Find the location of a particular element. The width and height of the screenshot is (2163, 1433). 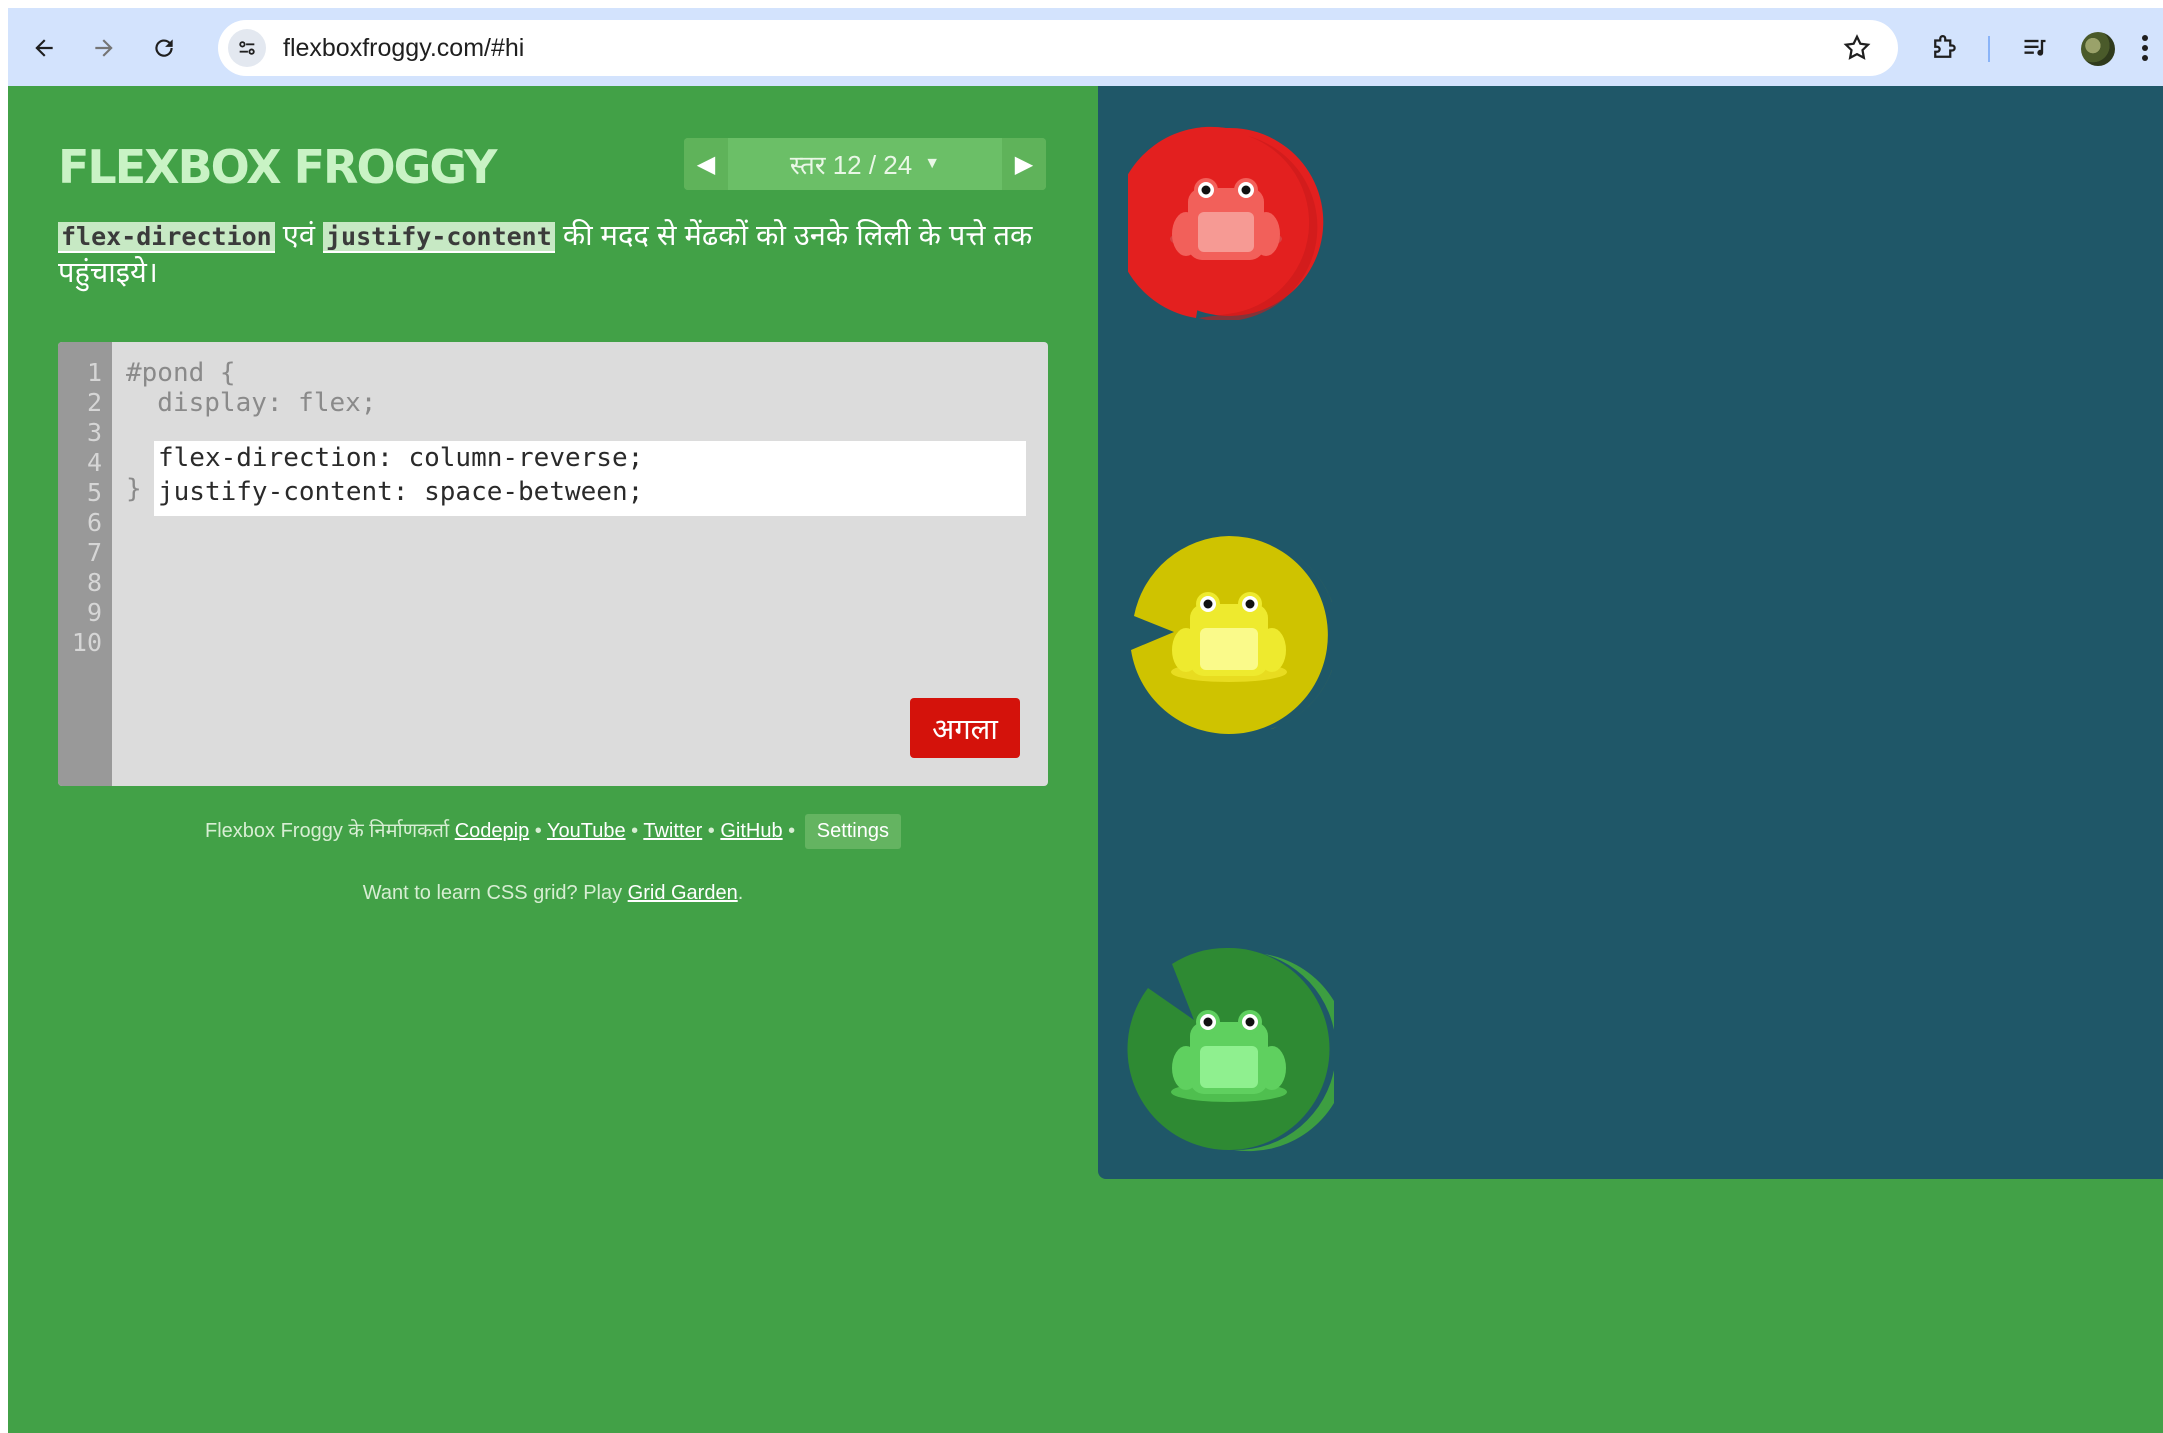

github-link: GitHub is located at coordinates (751, 831).